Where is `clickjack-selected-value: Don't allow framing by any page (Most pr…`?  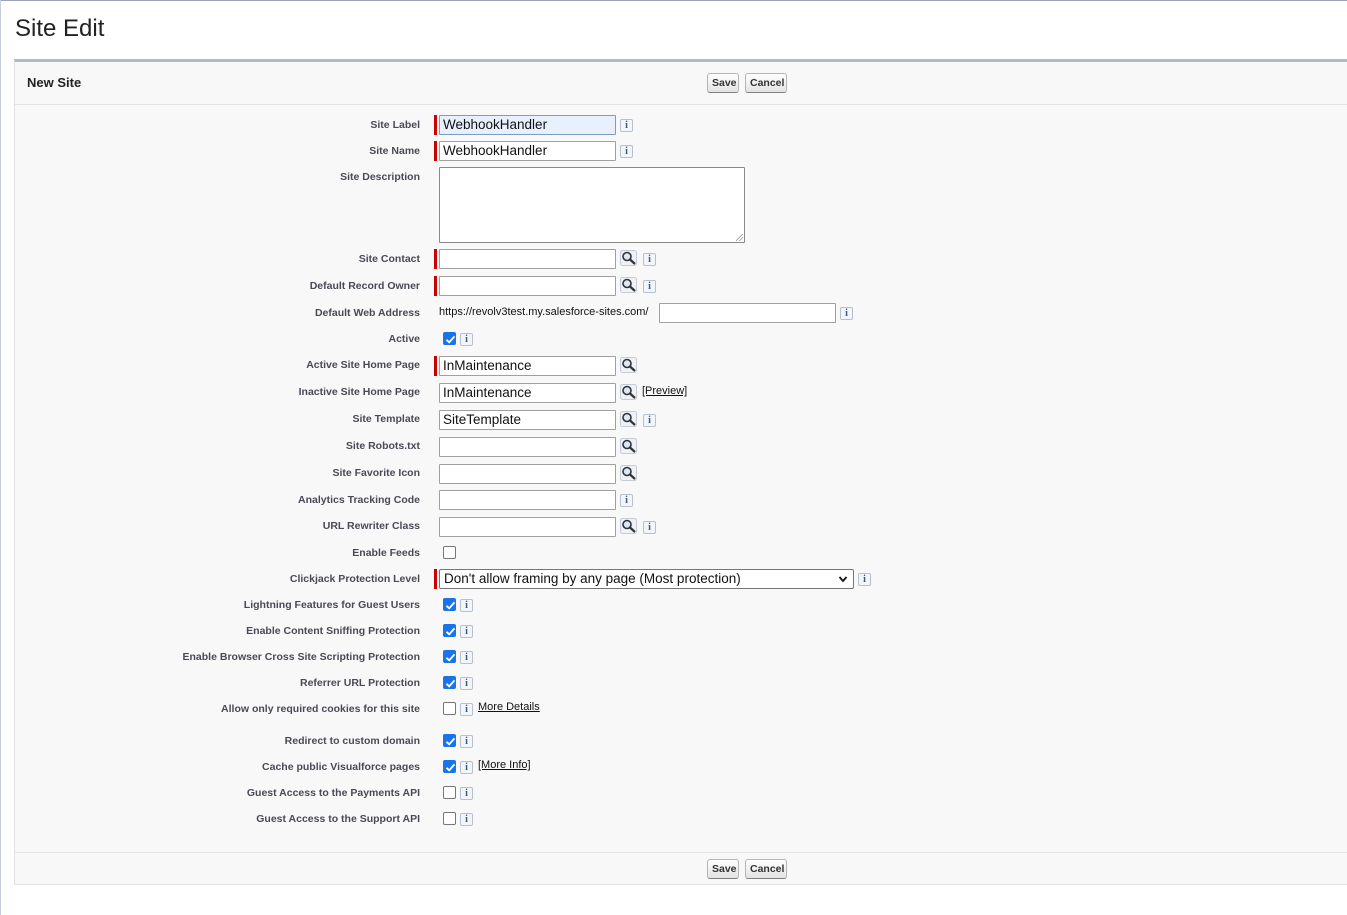 clickjack-selected-value: Don't allow framing by any page (Most pr… is located at coordinates (592, 578).